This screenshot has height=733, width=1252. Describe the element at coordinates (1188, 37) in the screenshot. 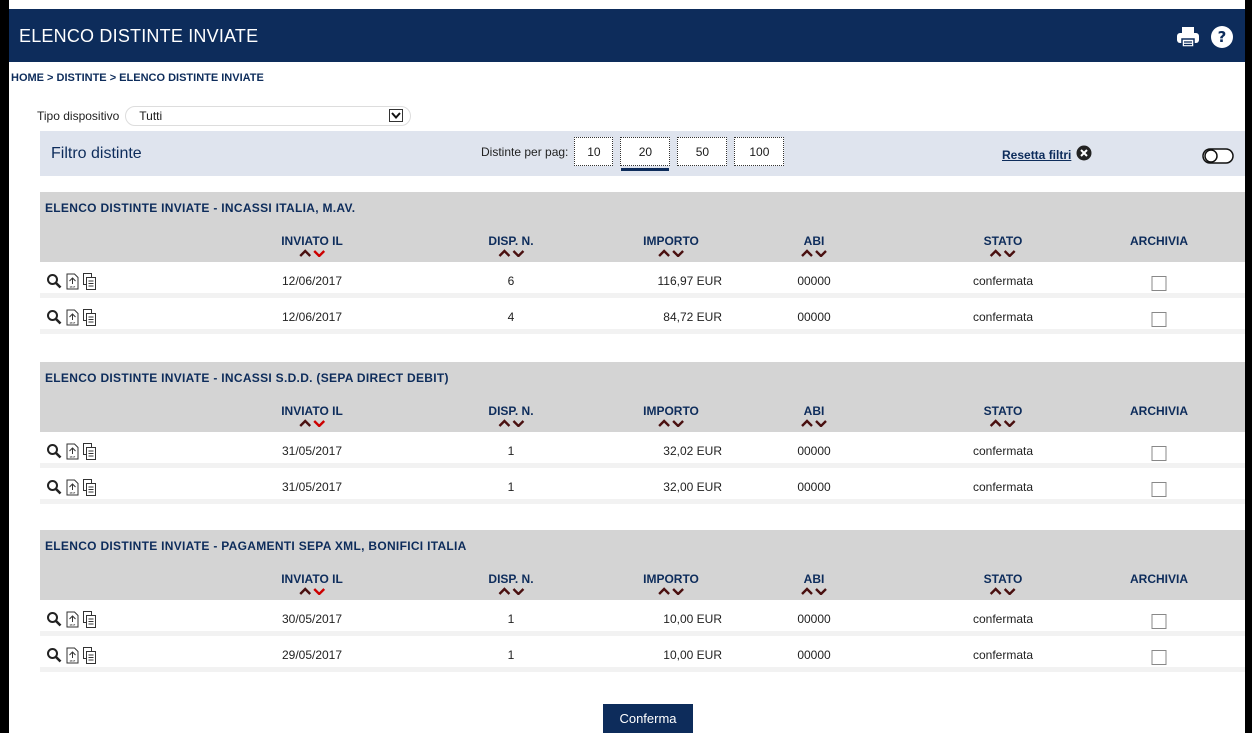

I see `print-icon` at that location.